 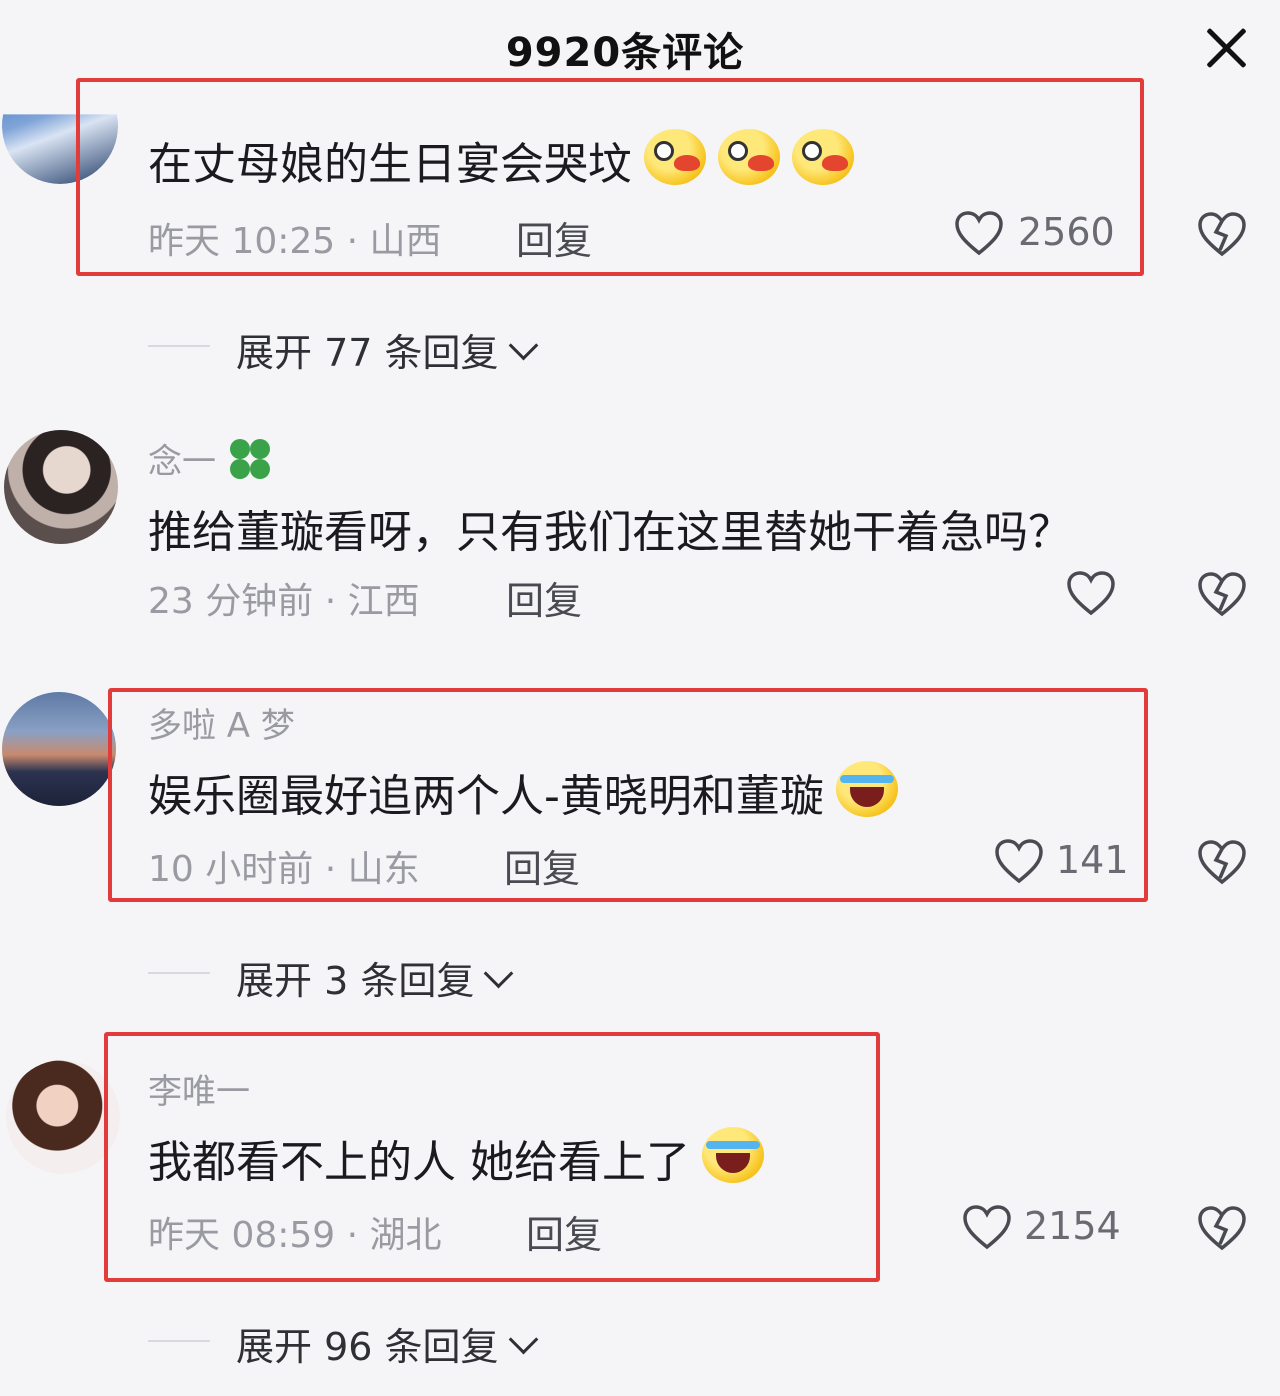 I want to click on expand-replies-button: 展开 77 条回复, so click(x=387, y=349).